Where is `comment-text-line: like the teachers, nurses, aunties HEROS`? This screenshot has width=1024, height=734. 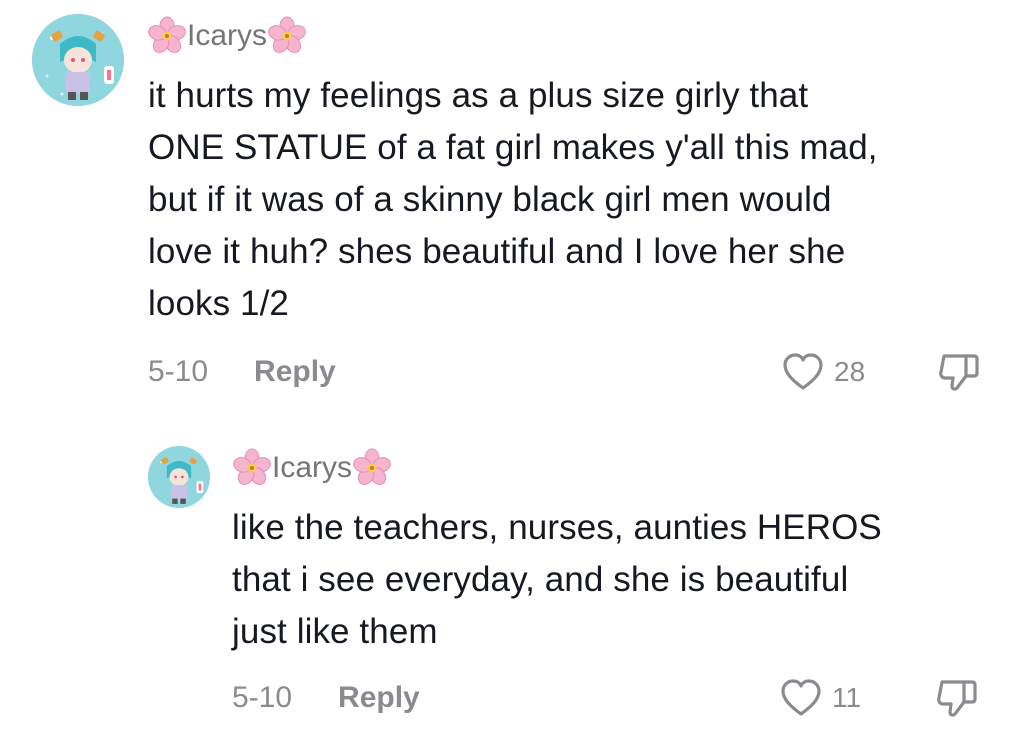
comment-text-line: like the teachers, nurses, aunties HEROS is located at coordinates (557, 527).